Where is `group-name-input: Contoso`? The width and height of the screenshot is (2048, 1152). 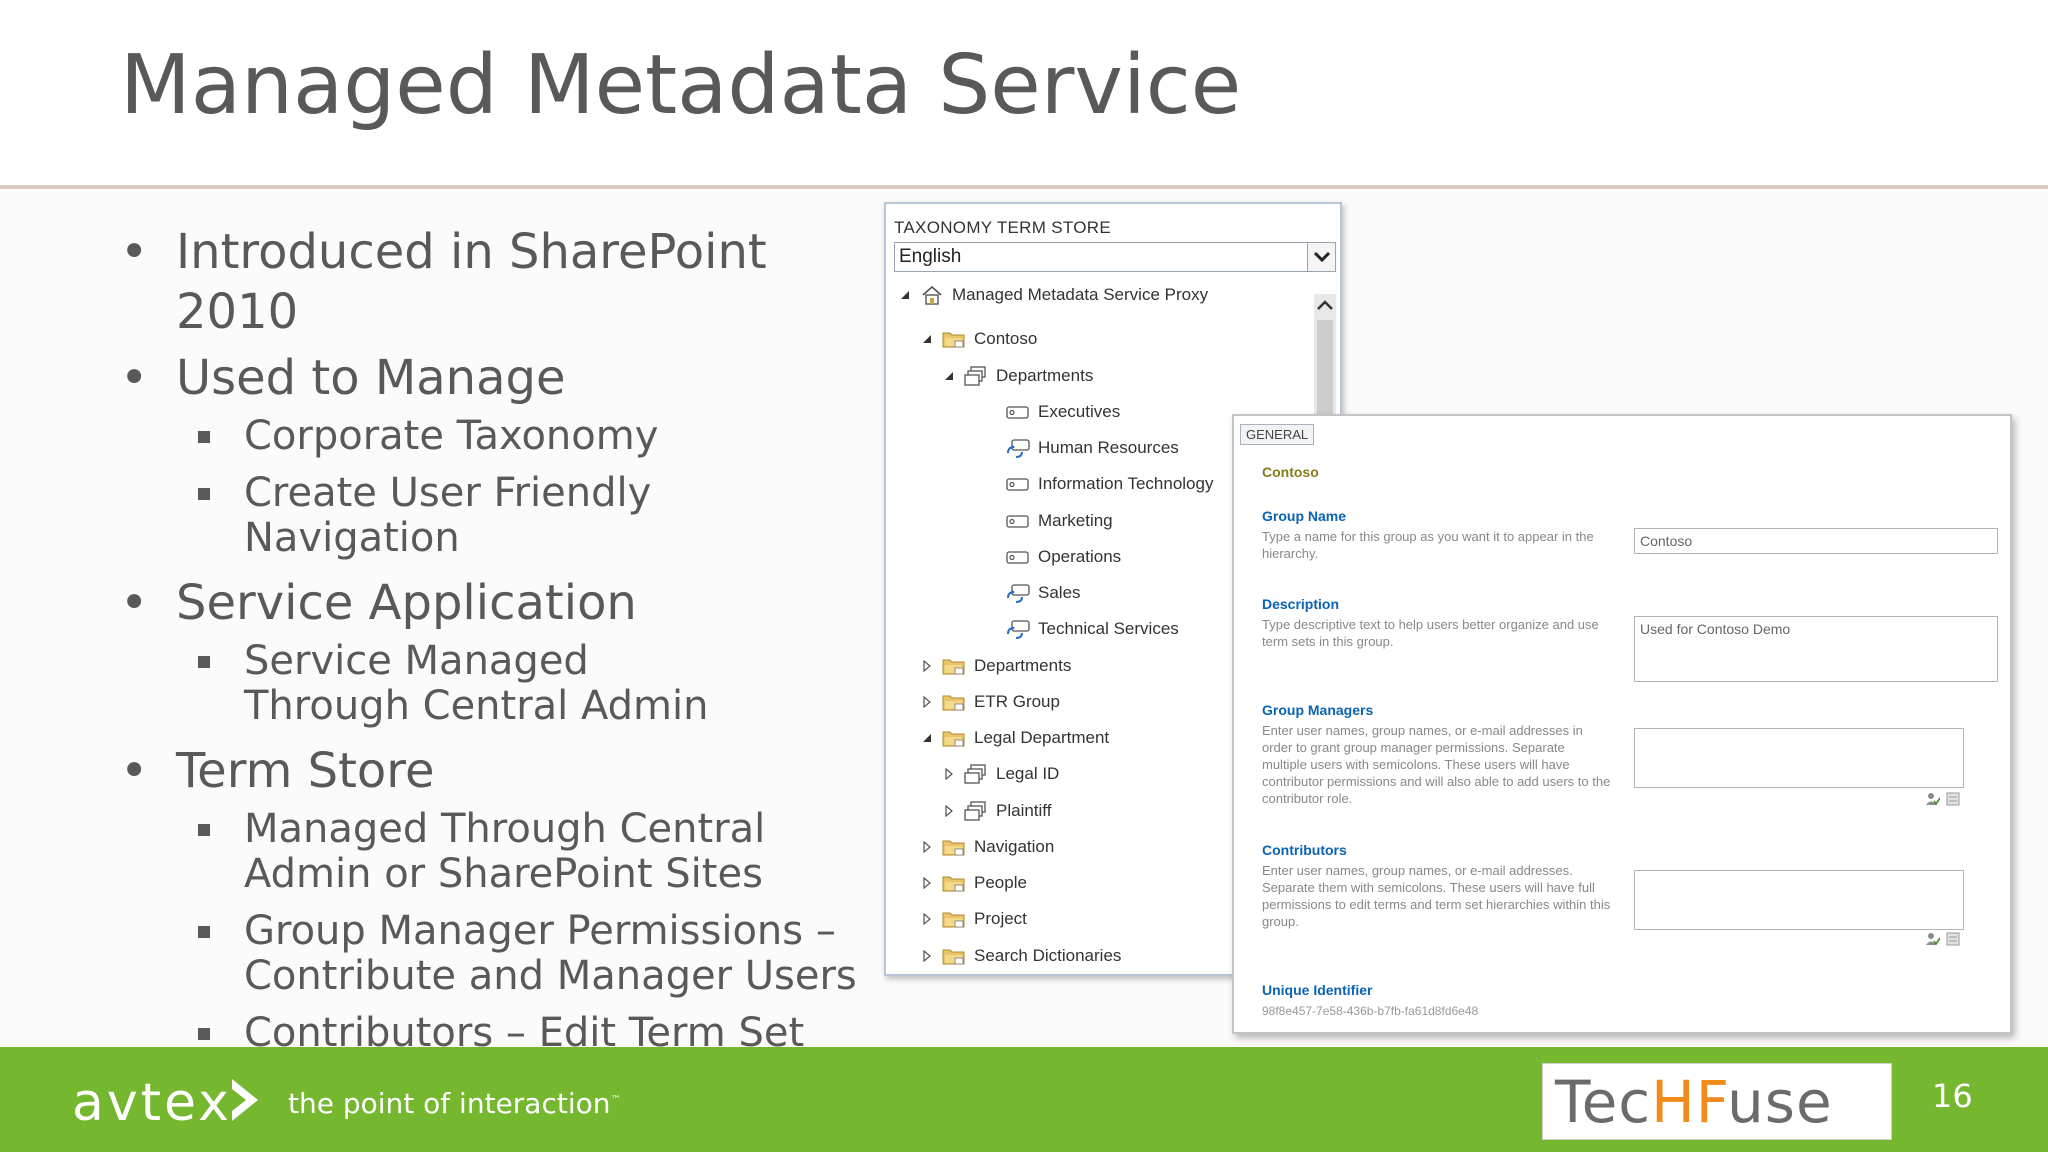 group-name-input: Contoso is located at coordinates (1816, 541).